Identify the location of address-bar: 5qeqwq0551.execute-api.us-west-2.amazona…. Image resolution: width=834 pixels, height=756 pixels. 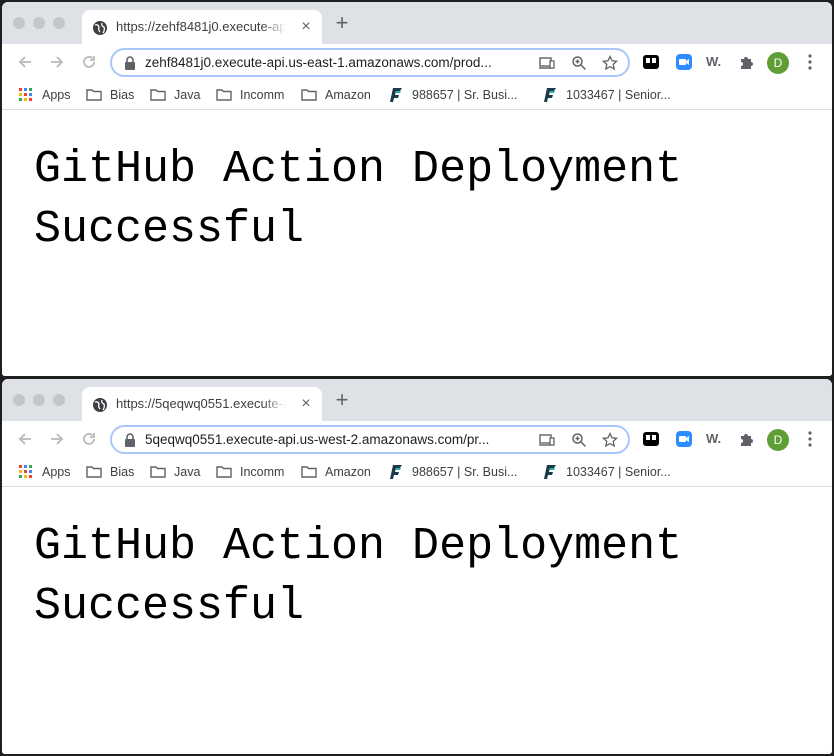
(370, 439).